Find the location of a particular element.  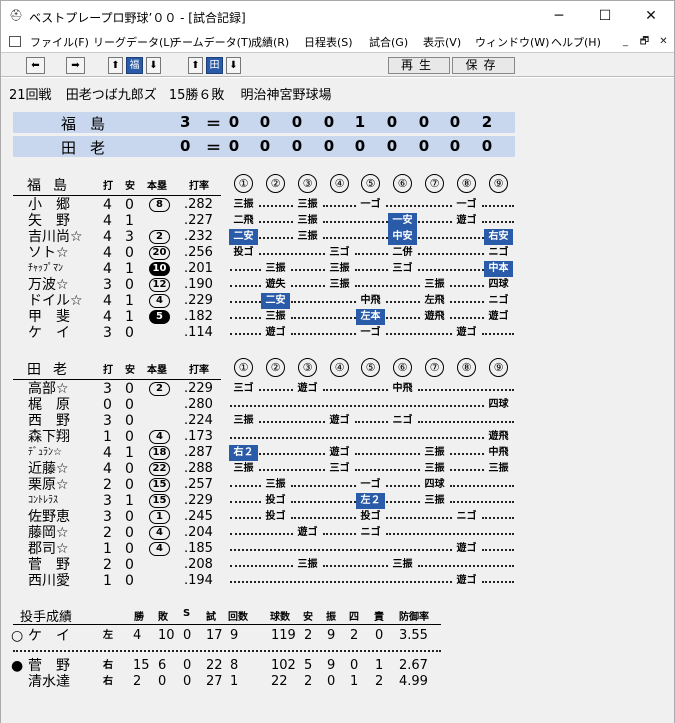

menu-window: ウィンドウ(W) is located at coordinates (512, 42).